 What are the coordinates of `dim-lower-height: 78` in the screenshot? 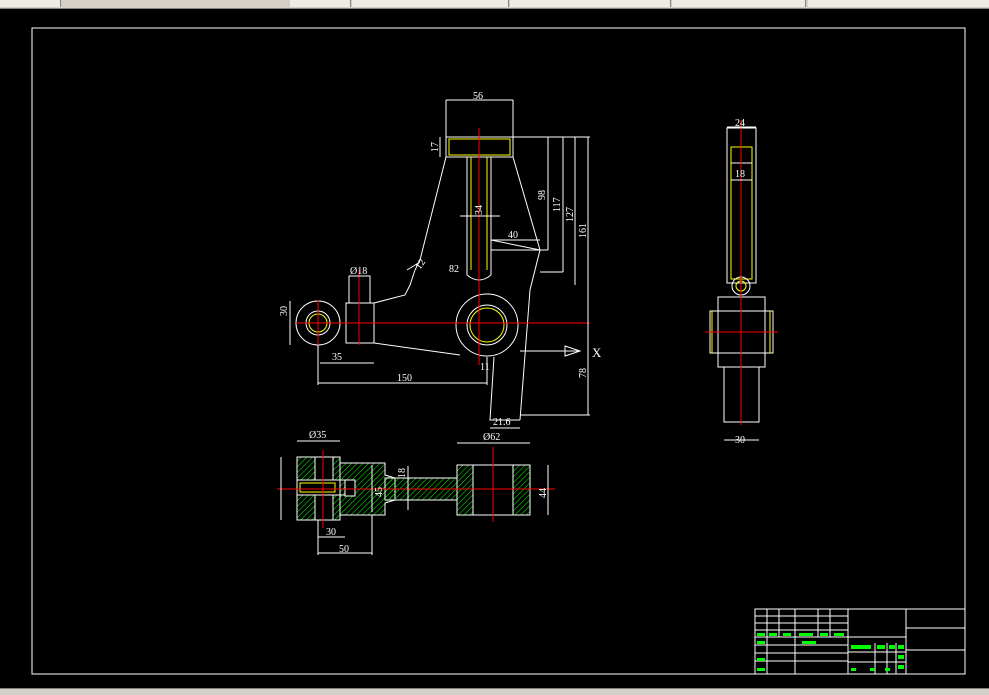 It's located at (583, 373).